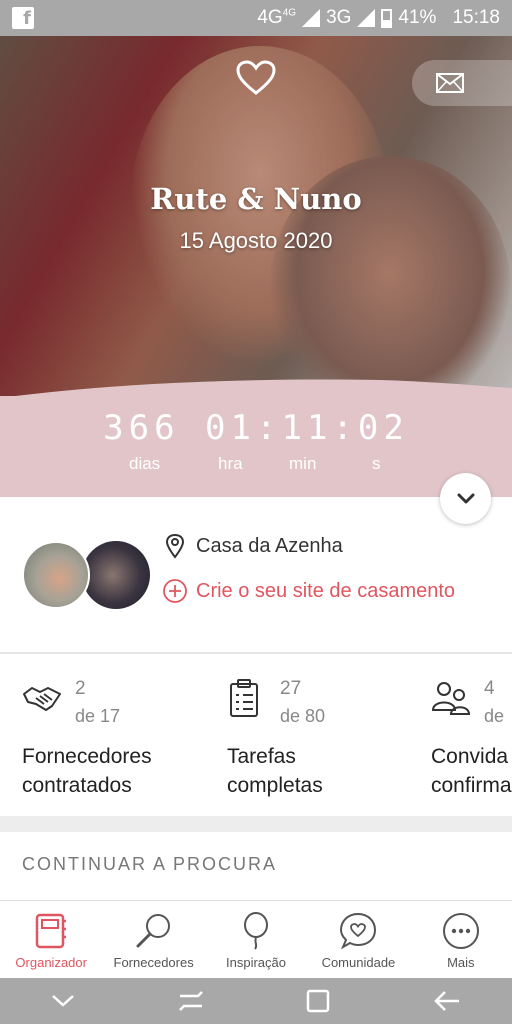 Image resolution: width=512 pixels, height=1024 pixels. Describe the element at coordinates (256, 464) in the screenshot. I see `countdown-labels: dias hra min s` at that location.